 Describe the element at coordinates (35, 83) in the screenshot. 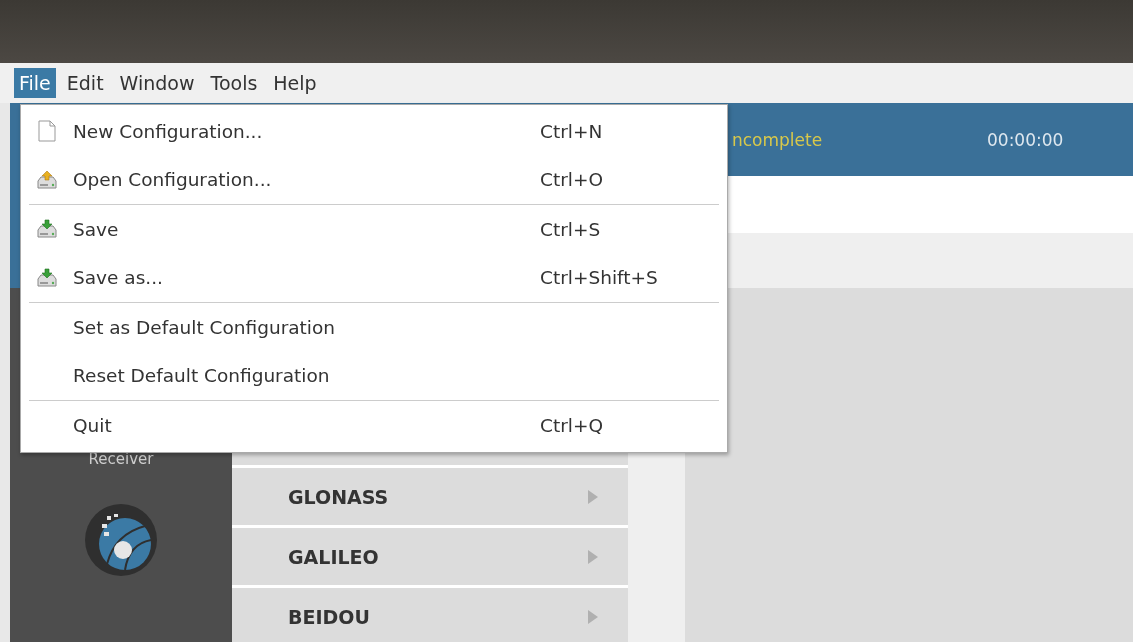

I see `menu-item: File` at that location.